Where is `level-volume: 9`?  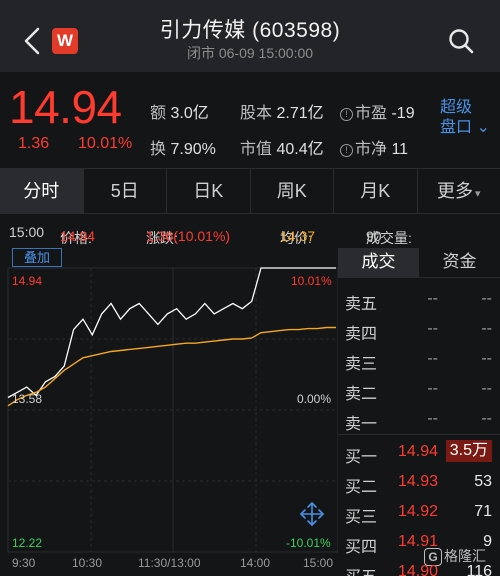
level-volume: 9 is located at coordinates (487, 541).